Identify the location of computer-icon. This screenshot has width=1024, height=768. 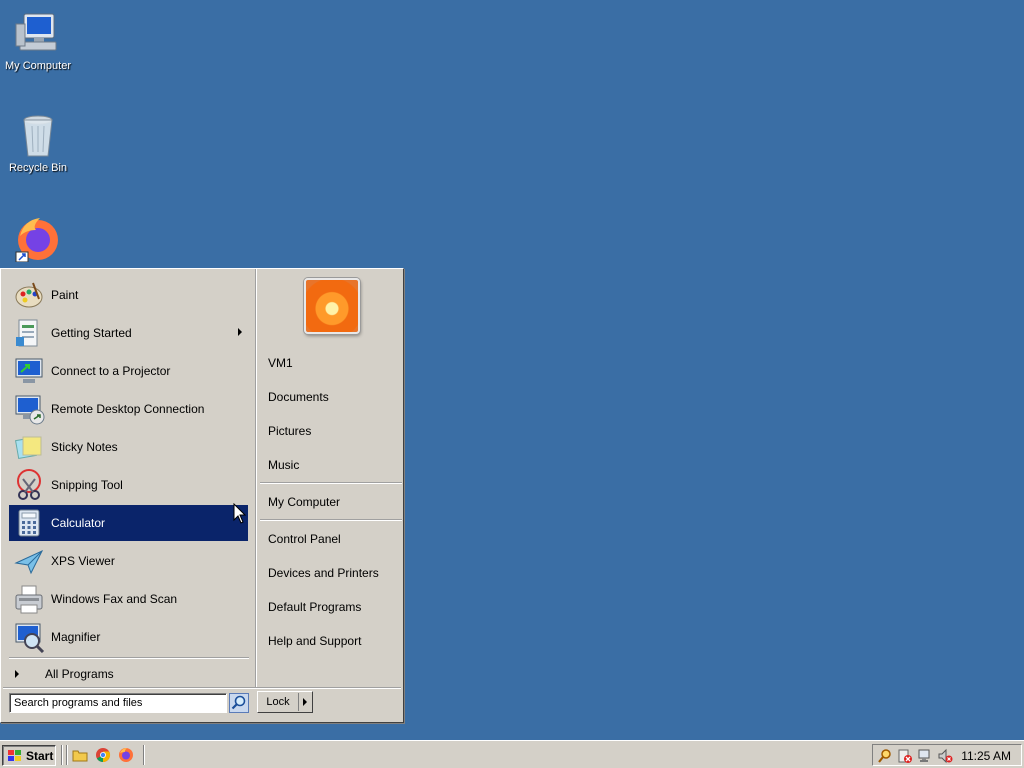
(38, 34).